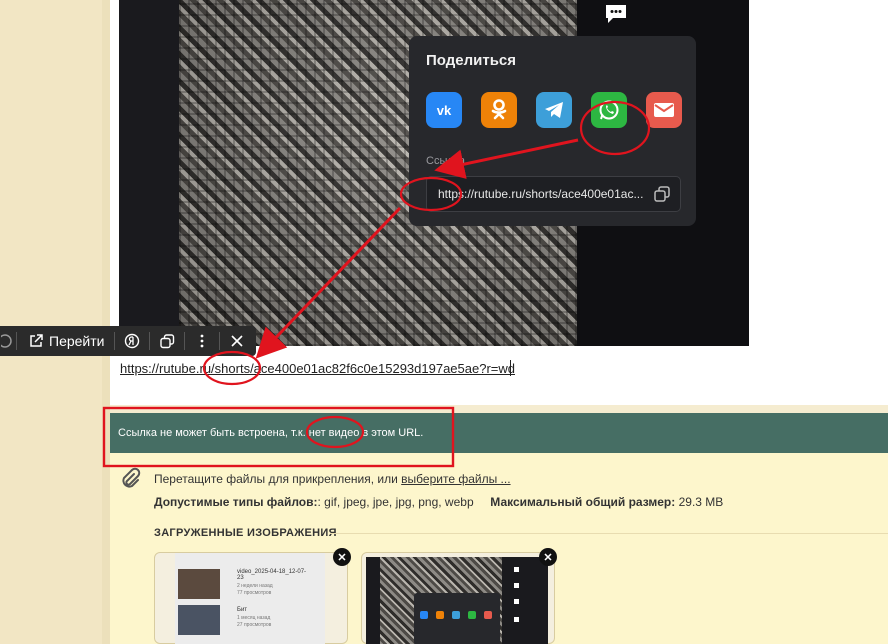 This screenshot has width=888, height=644. I want to click on comment-icon, so click(616, 14).